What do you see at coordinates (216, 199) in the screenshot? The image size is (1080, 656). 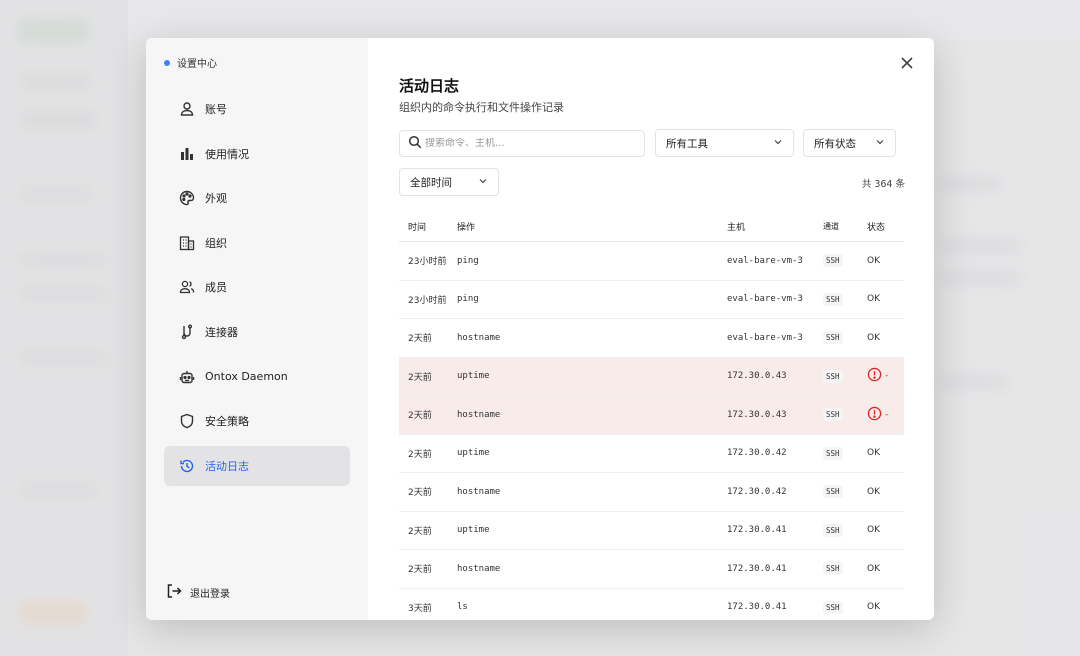 I see `nav-label: 外观` at bounding box center [216, 199].